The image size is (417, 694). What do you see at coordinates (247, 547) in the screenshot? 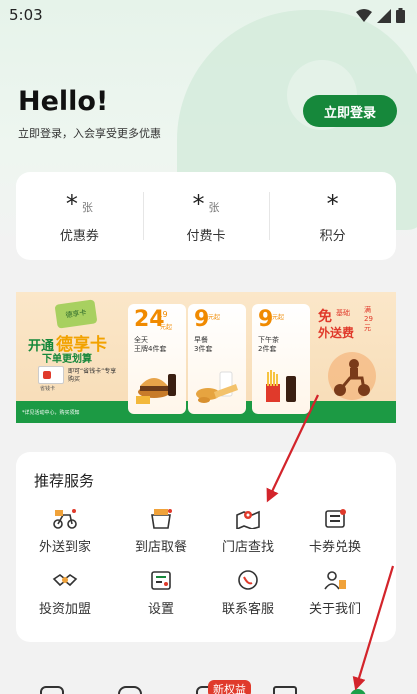
I see `service-label: 门店查找` at bounding box center [247, 547].